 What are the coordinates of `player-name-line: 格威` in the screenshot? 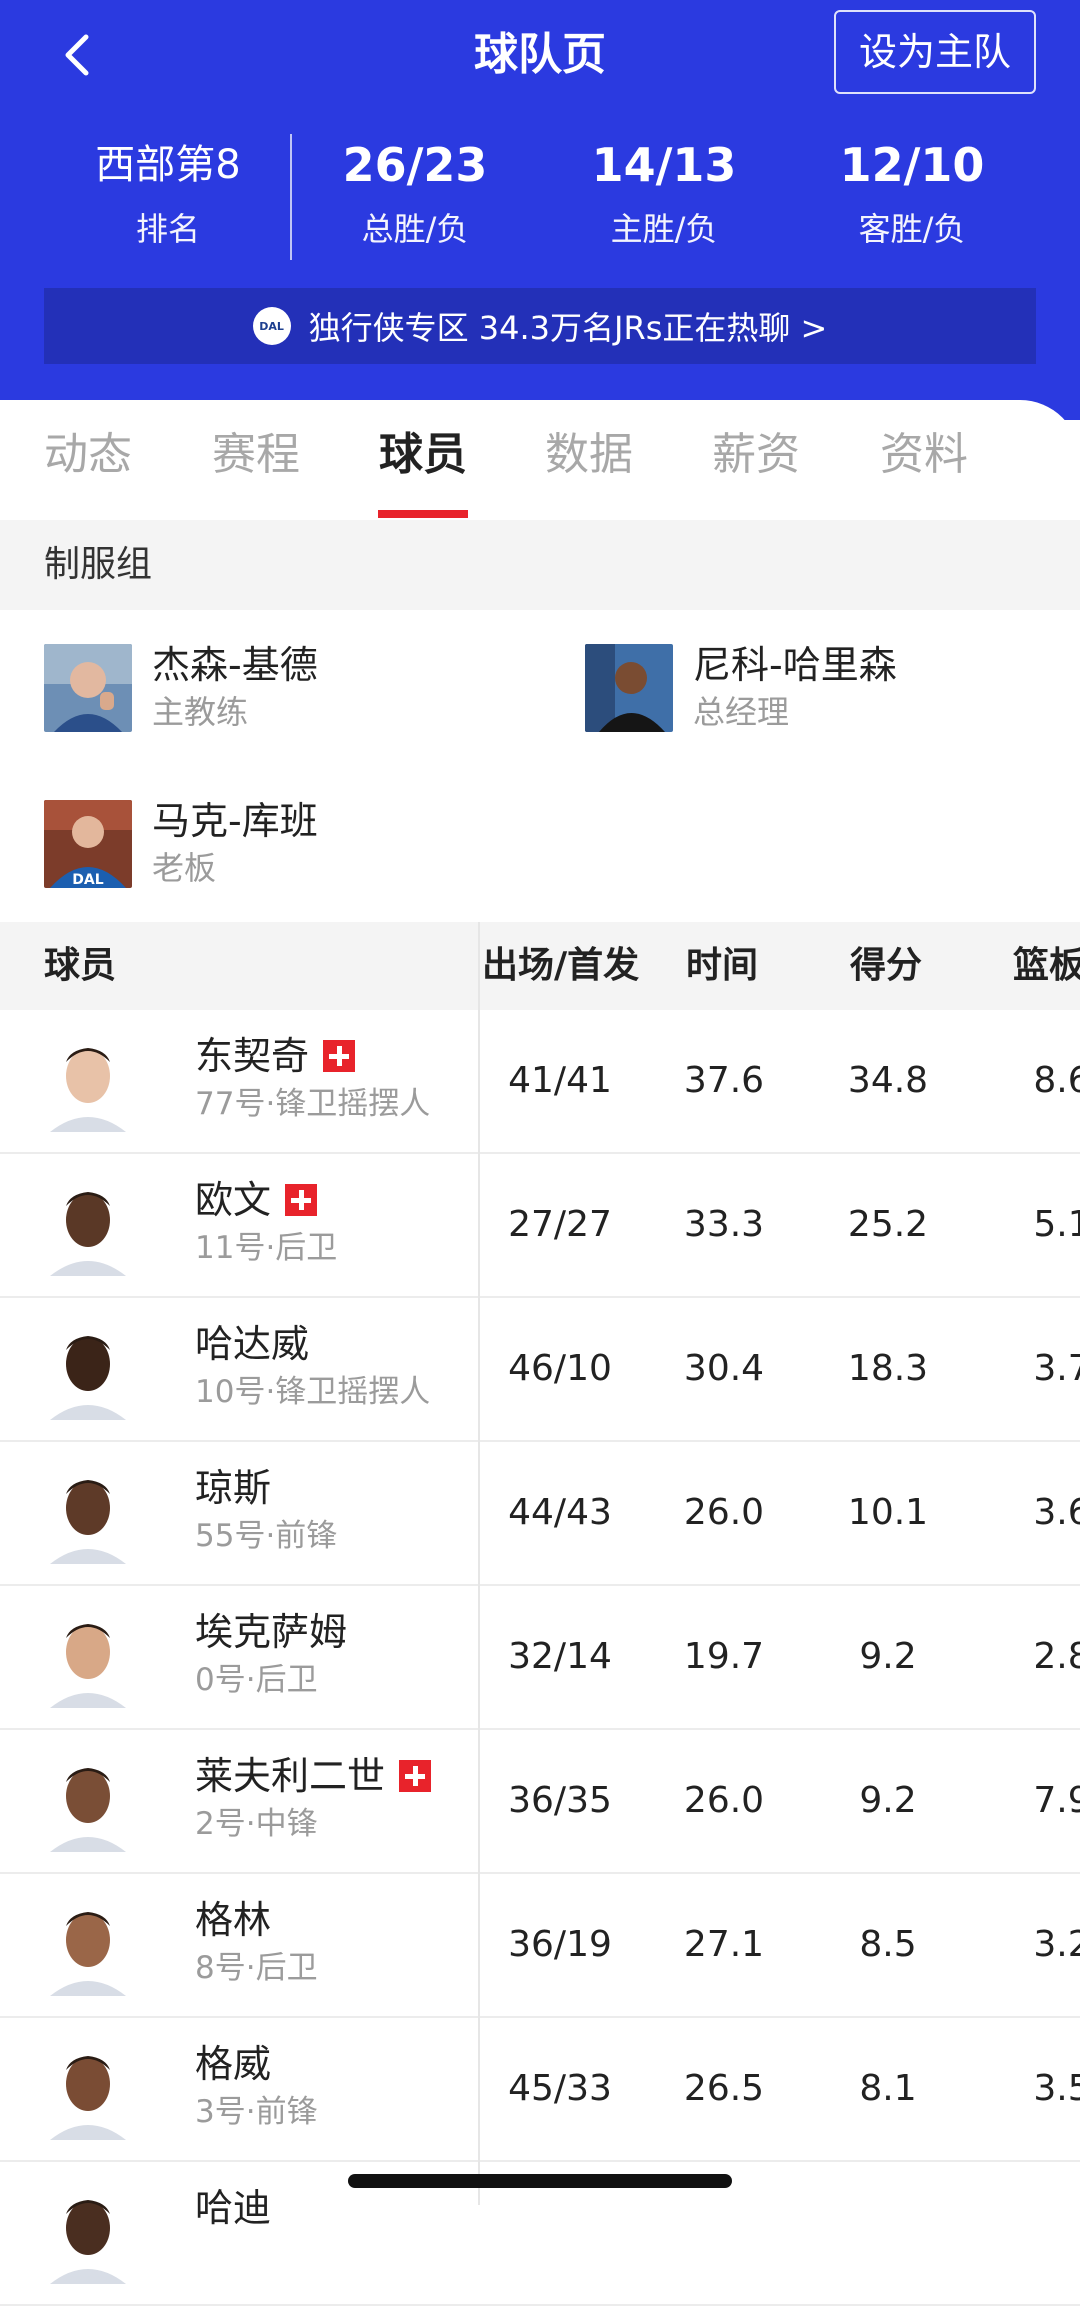 It's located at (233, 2064).